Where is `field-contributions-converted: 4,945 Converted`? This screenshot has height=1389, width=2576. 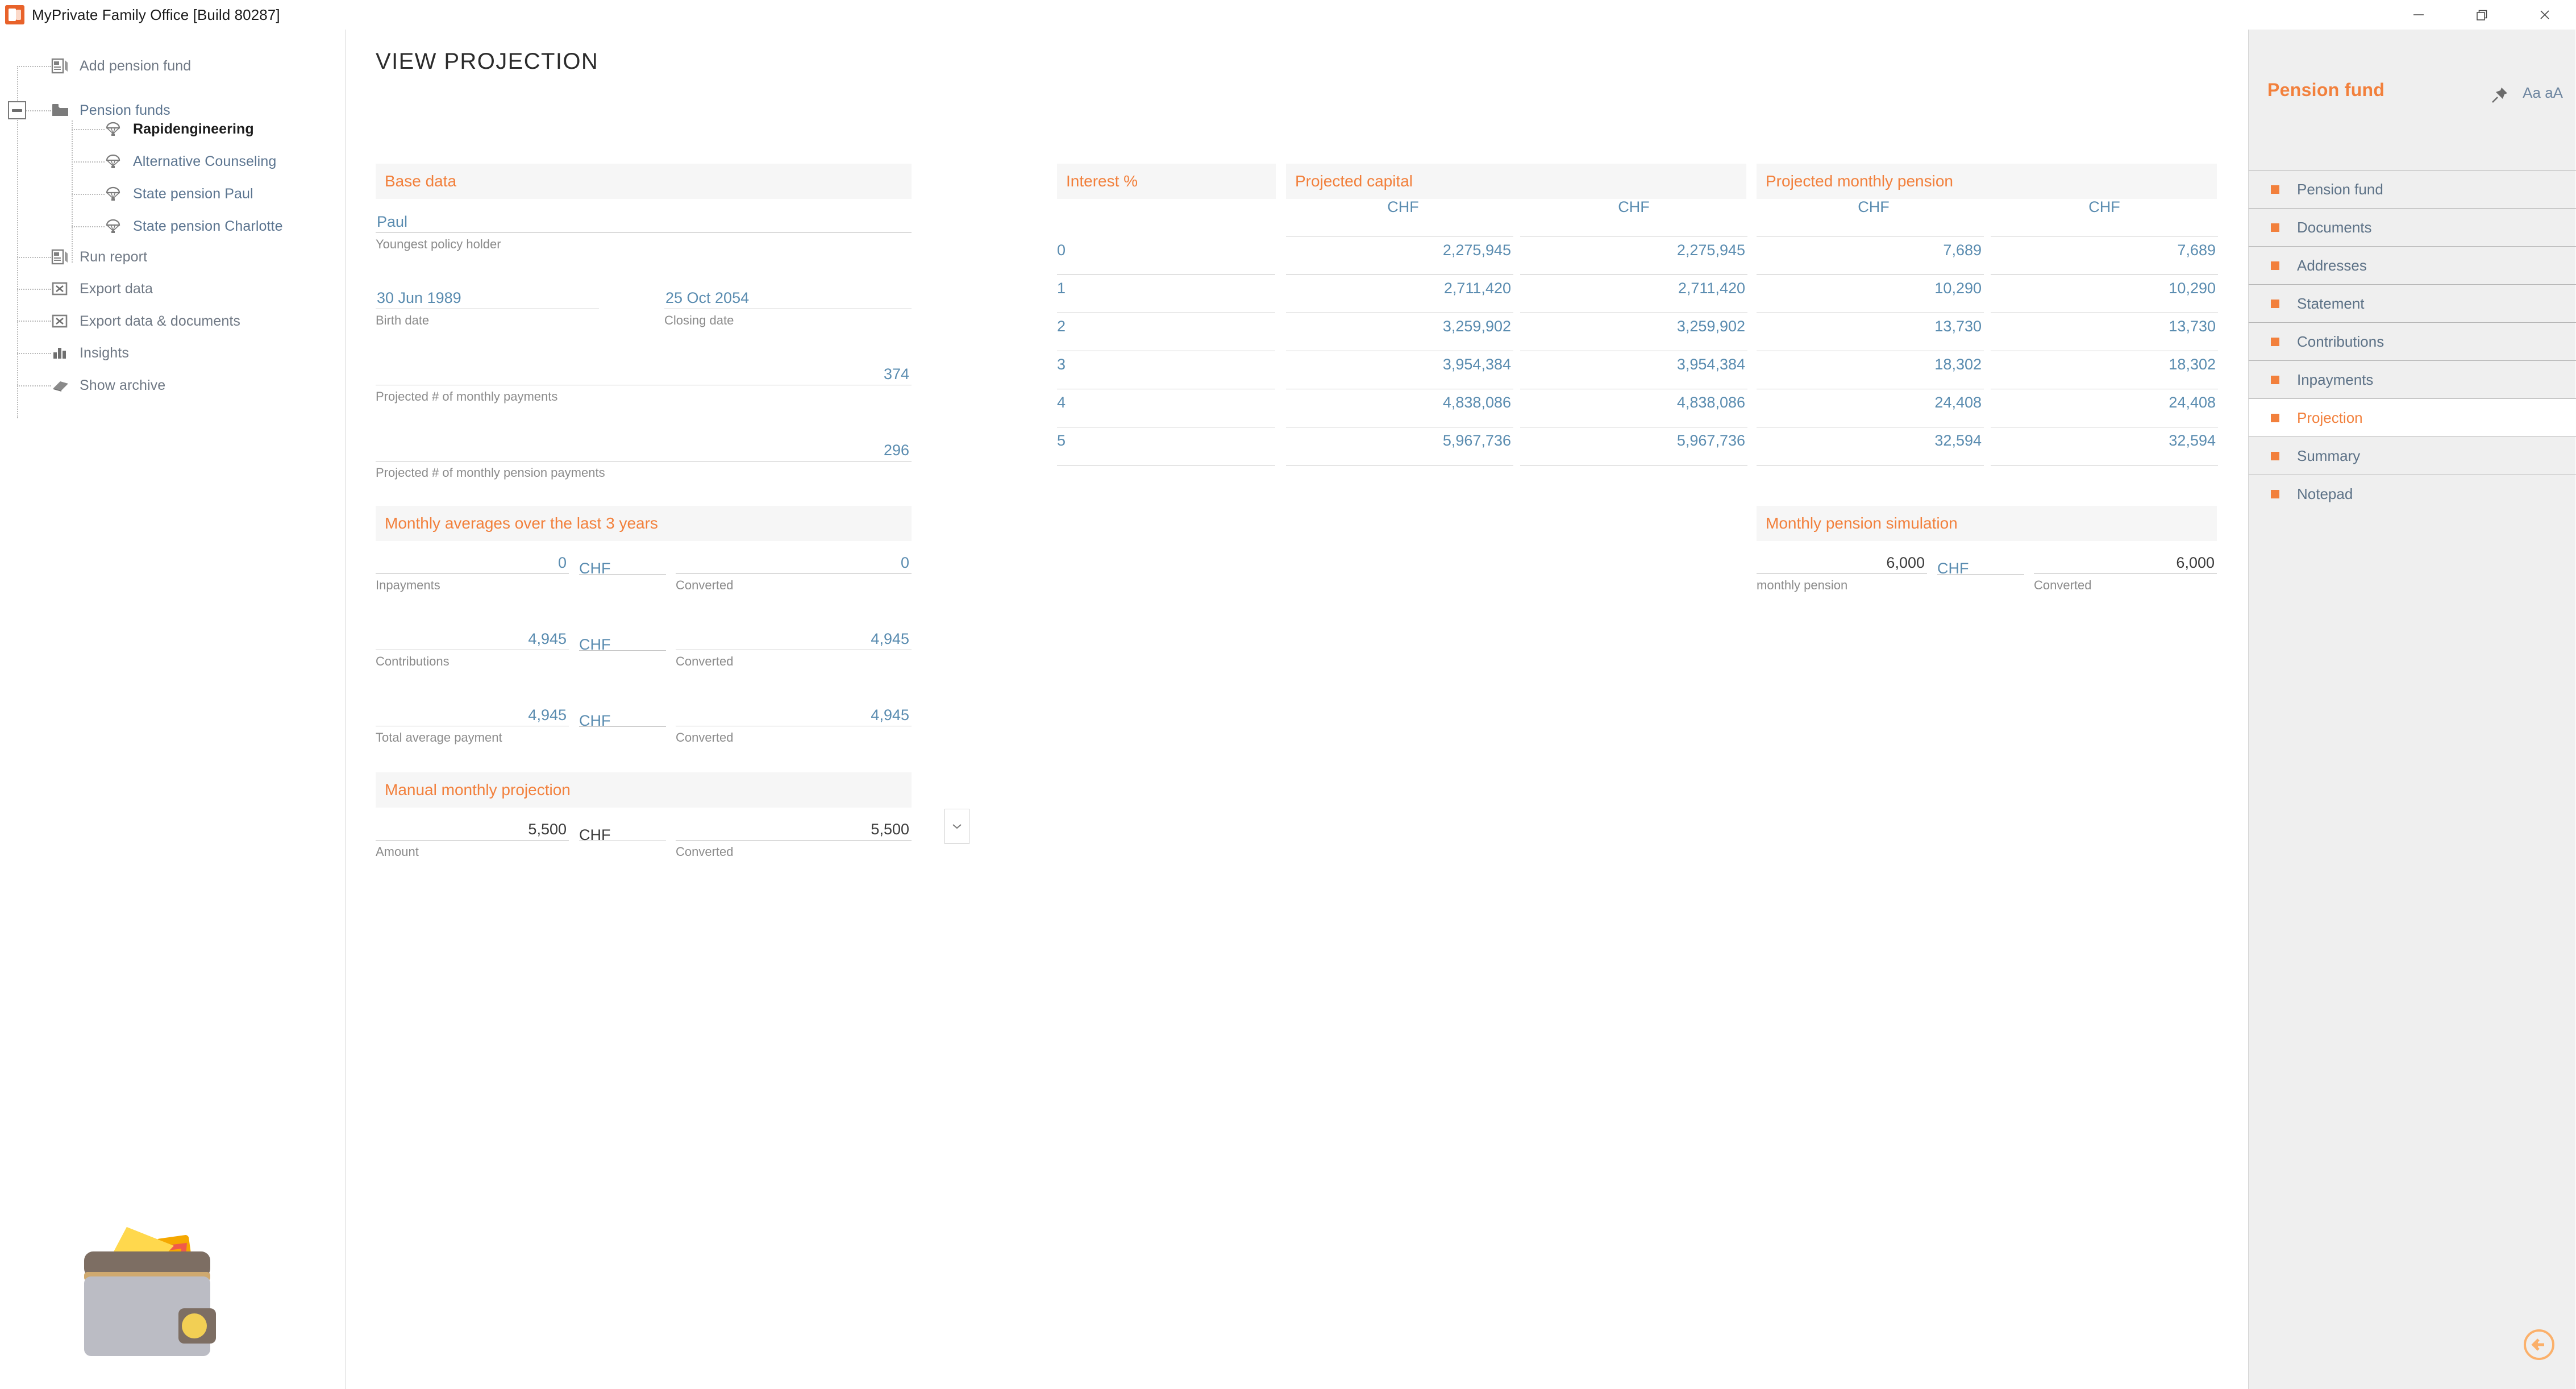 field-contributions-converted: 4,945 Converted is located at coordinates (794, 645).